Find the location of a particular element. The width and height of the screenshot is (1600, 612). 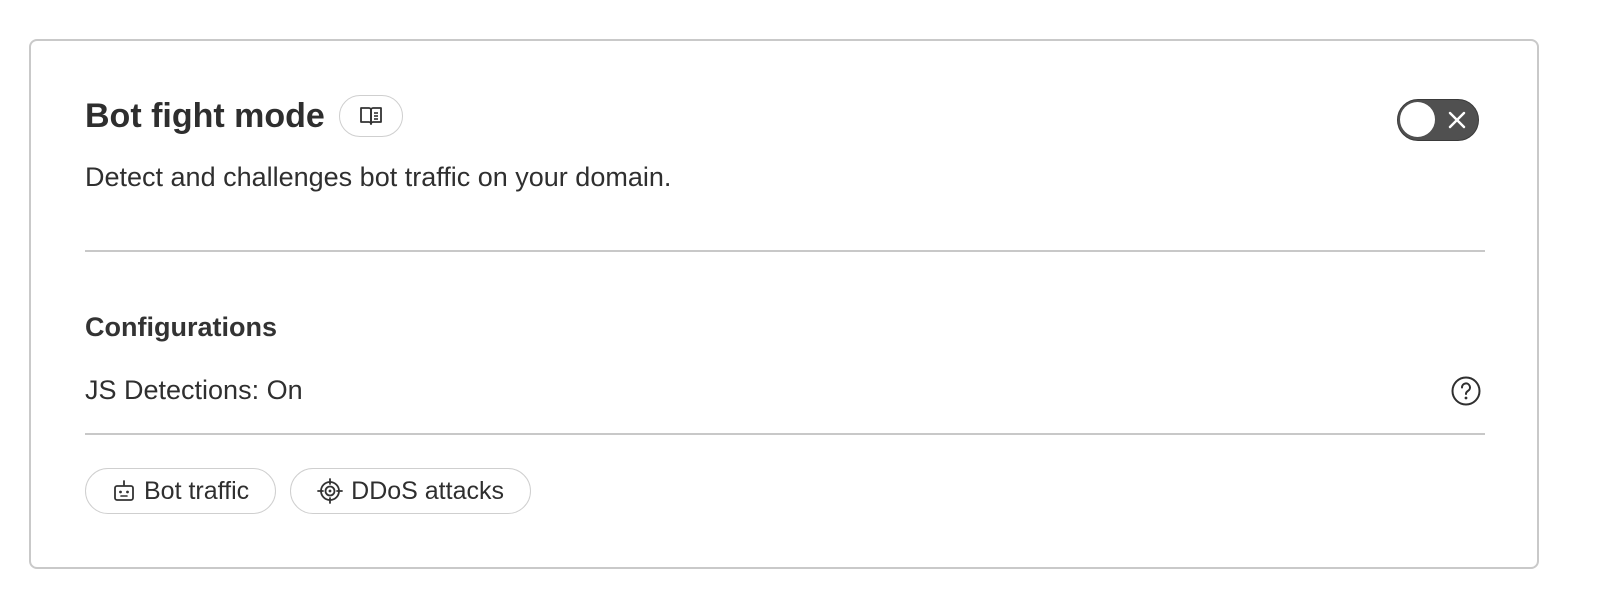

bot-fight-mode-toggle is located at coordinates (1438, 120).